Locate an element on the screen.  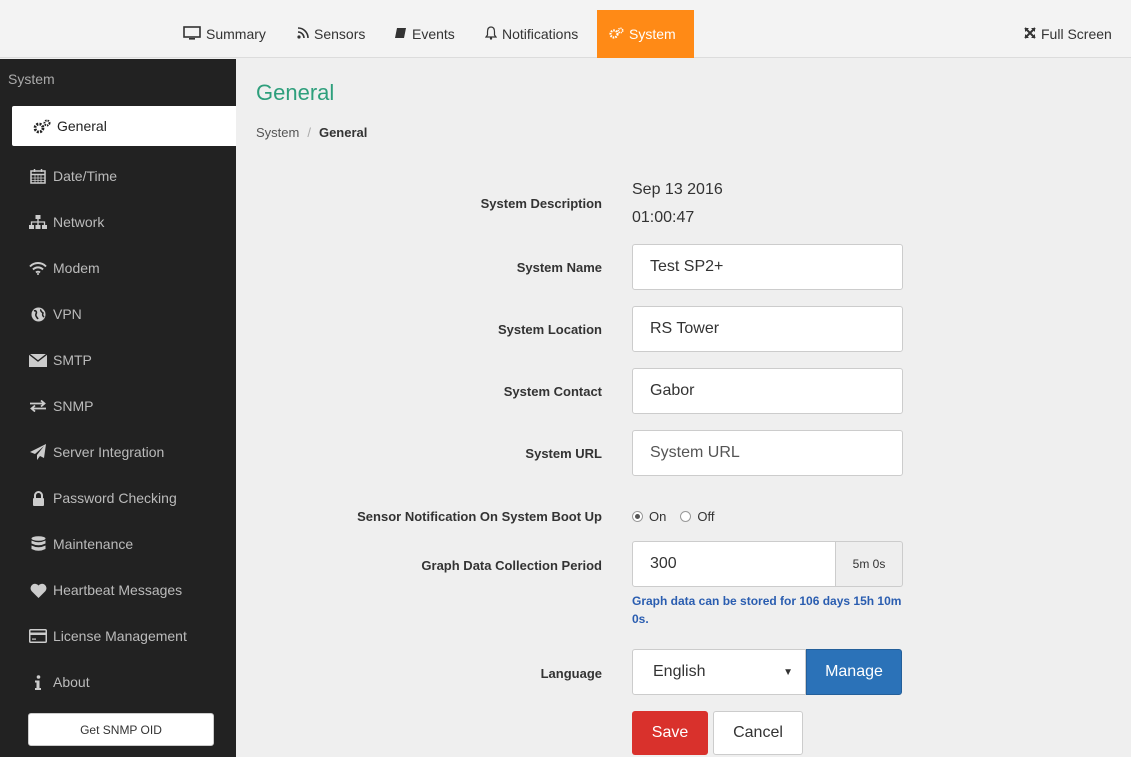
sidebar-item-label: VPN is located at coordinates (67, 314).